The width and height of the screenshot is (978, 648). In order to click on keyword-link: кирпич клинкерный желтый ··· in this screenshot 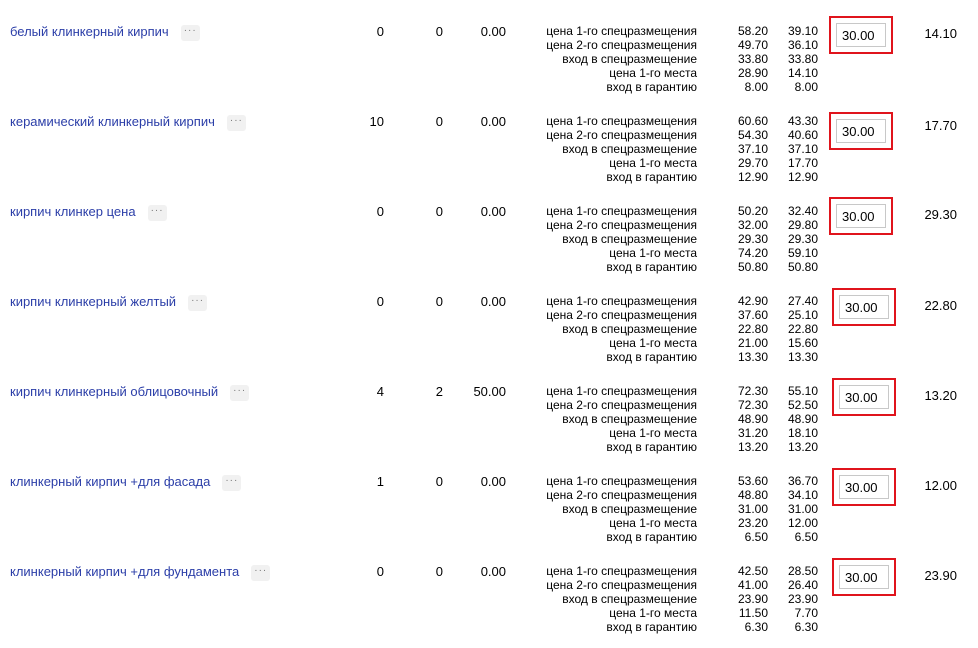, I will do `click(109, 302)`.